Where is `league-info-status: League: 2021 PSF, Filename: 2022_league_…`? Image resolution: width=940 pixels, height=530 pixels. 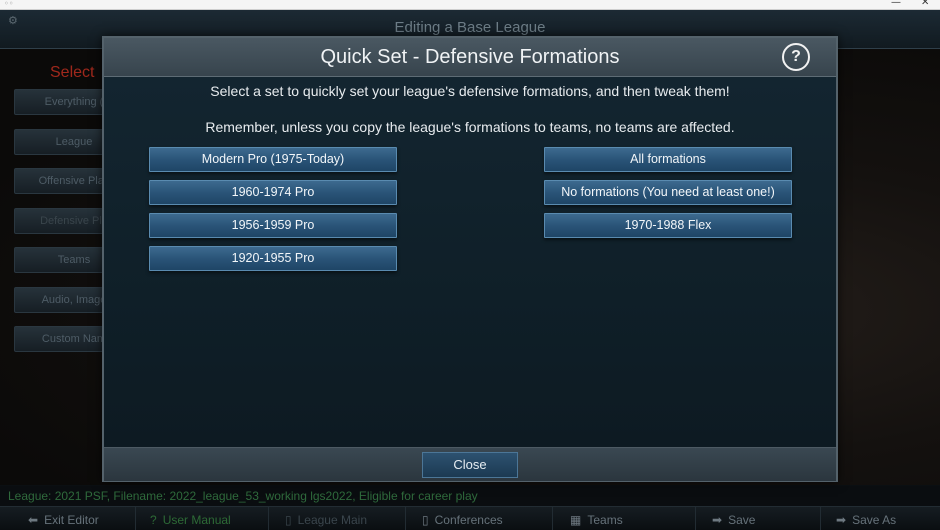 league-info-status: League: 2021 PSF, Filename: 2022_league_… is located at coordinates (470, 496).